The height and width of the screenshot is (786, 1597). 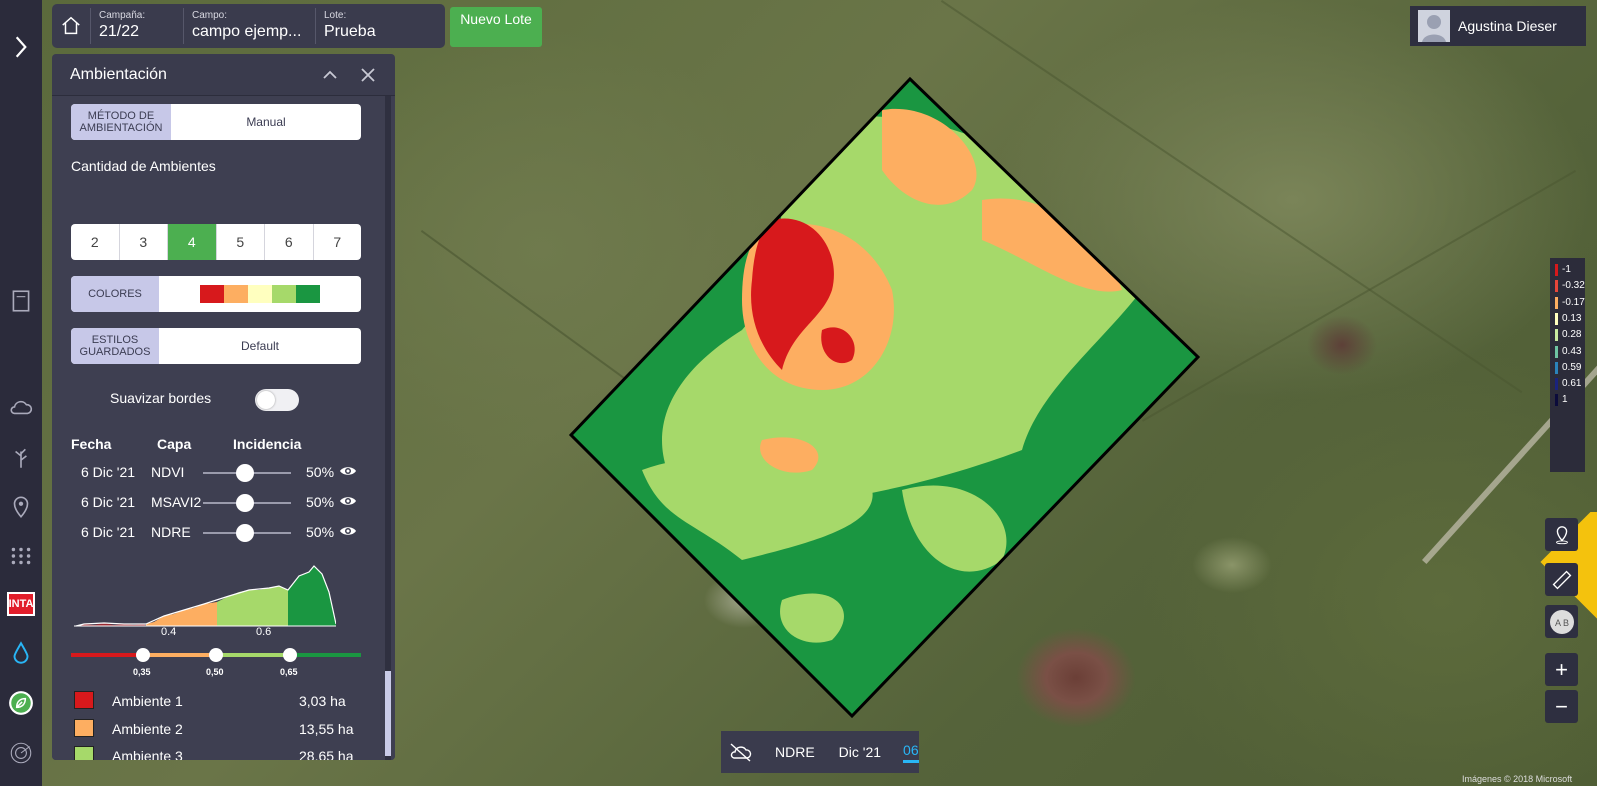 I want to click on scrollbar-thumb, so click(x=388, y=713).